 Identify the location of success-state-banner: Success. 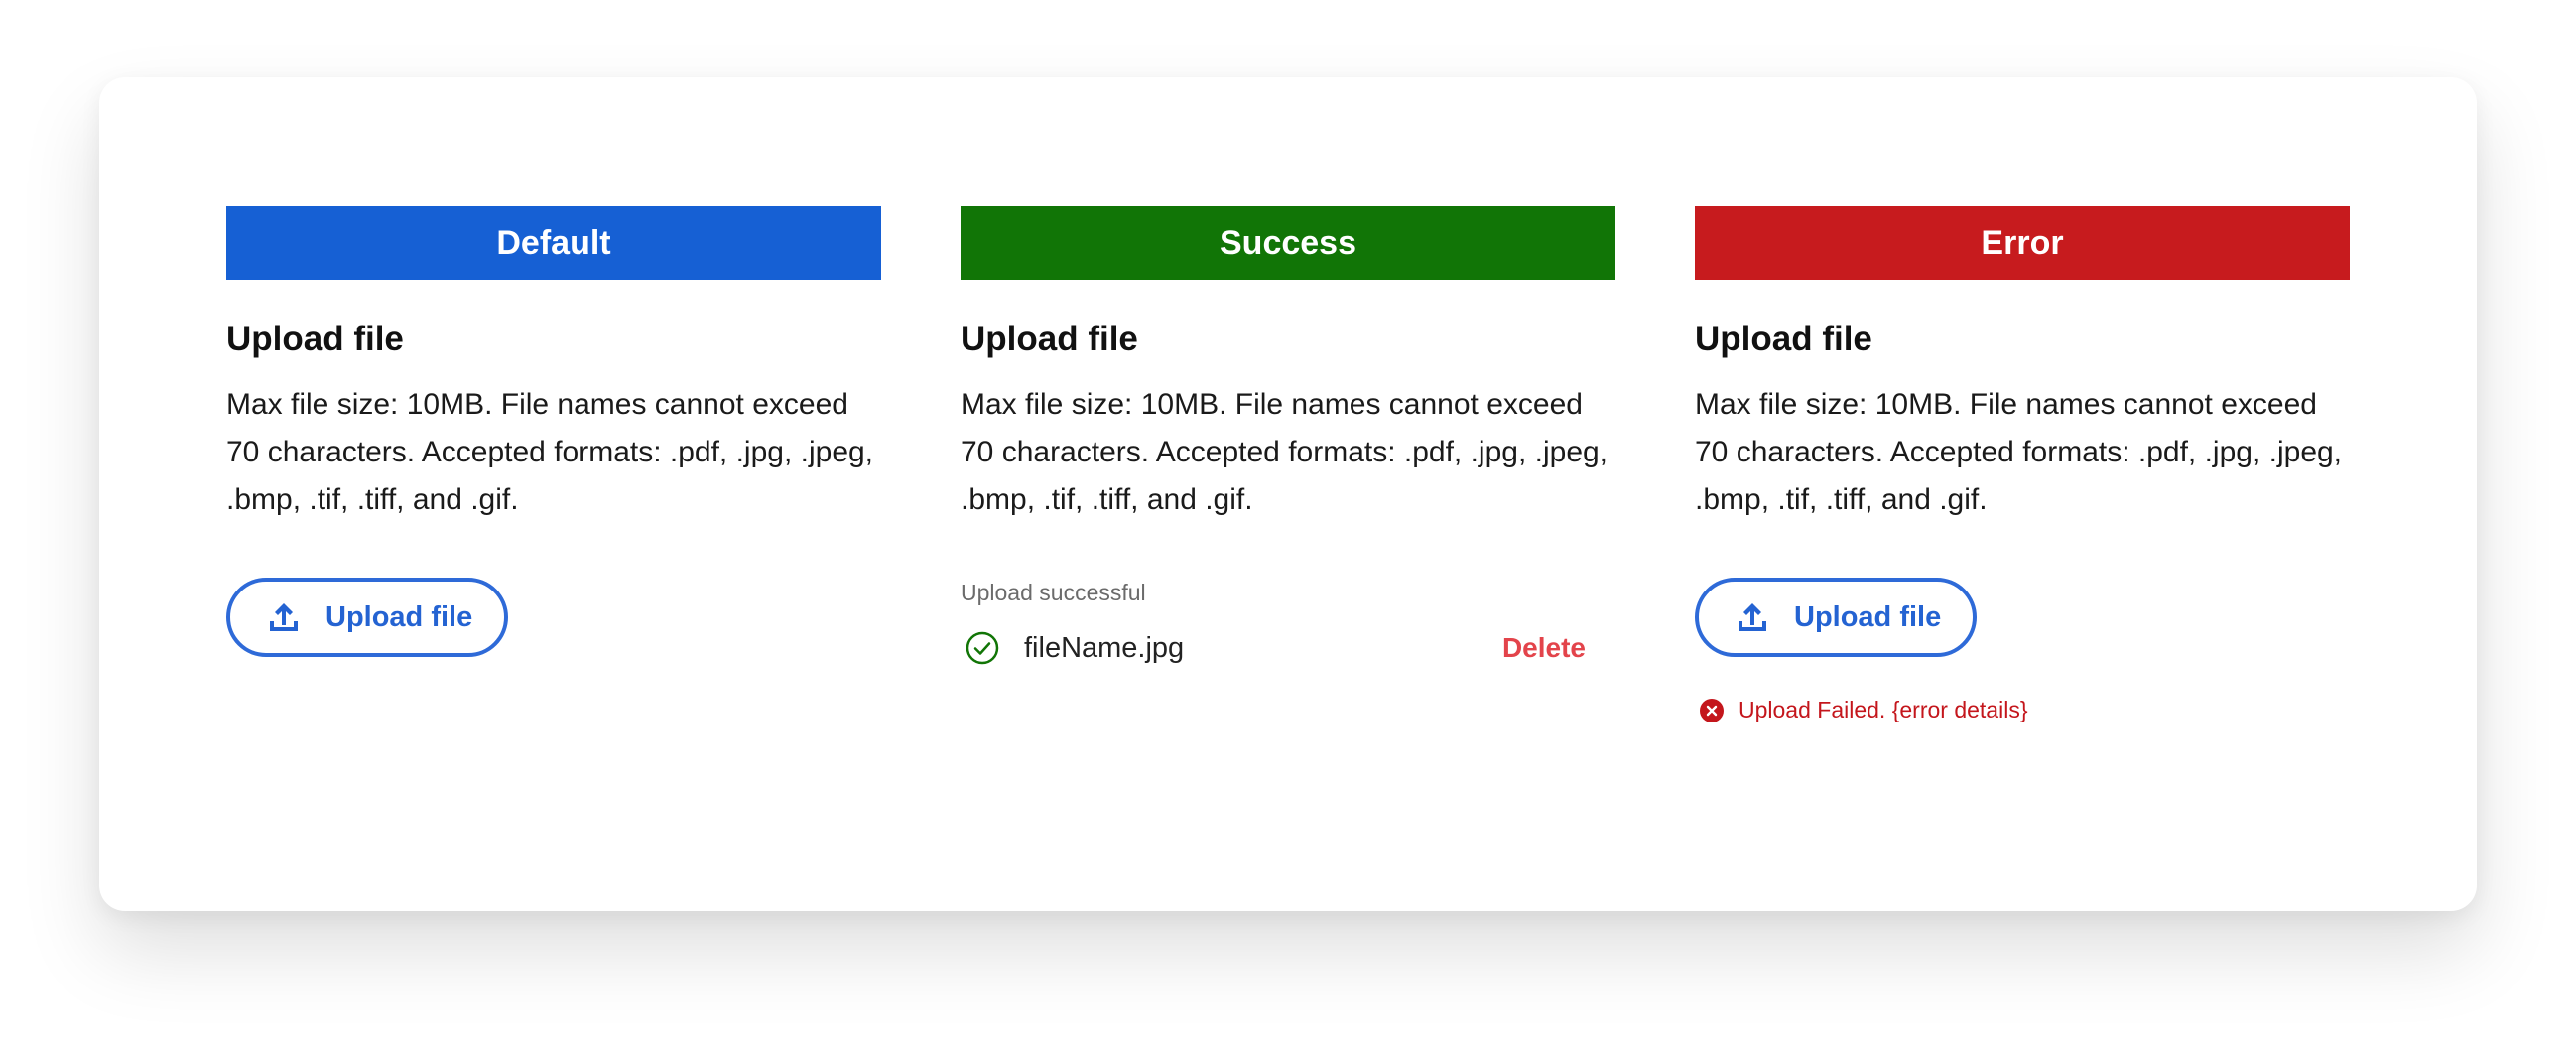
(1288, 243).